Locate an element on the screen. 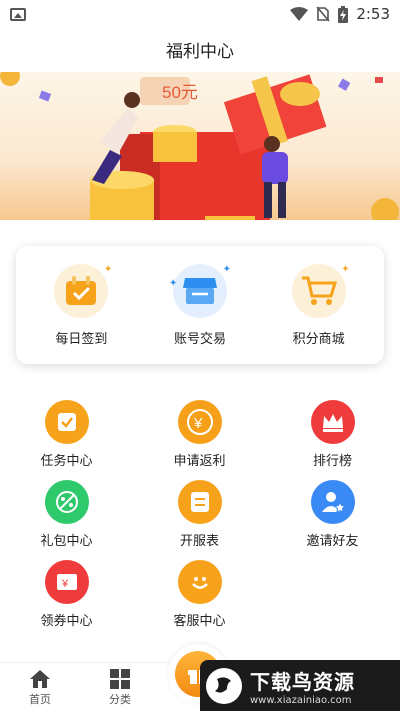 Image resolution: width=400 pixels, height=711 pixels. grid-item-label: 任务中心 is located at coordinates (66, 461).